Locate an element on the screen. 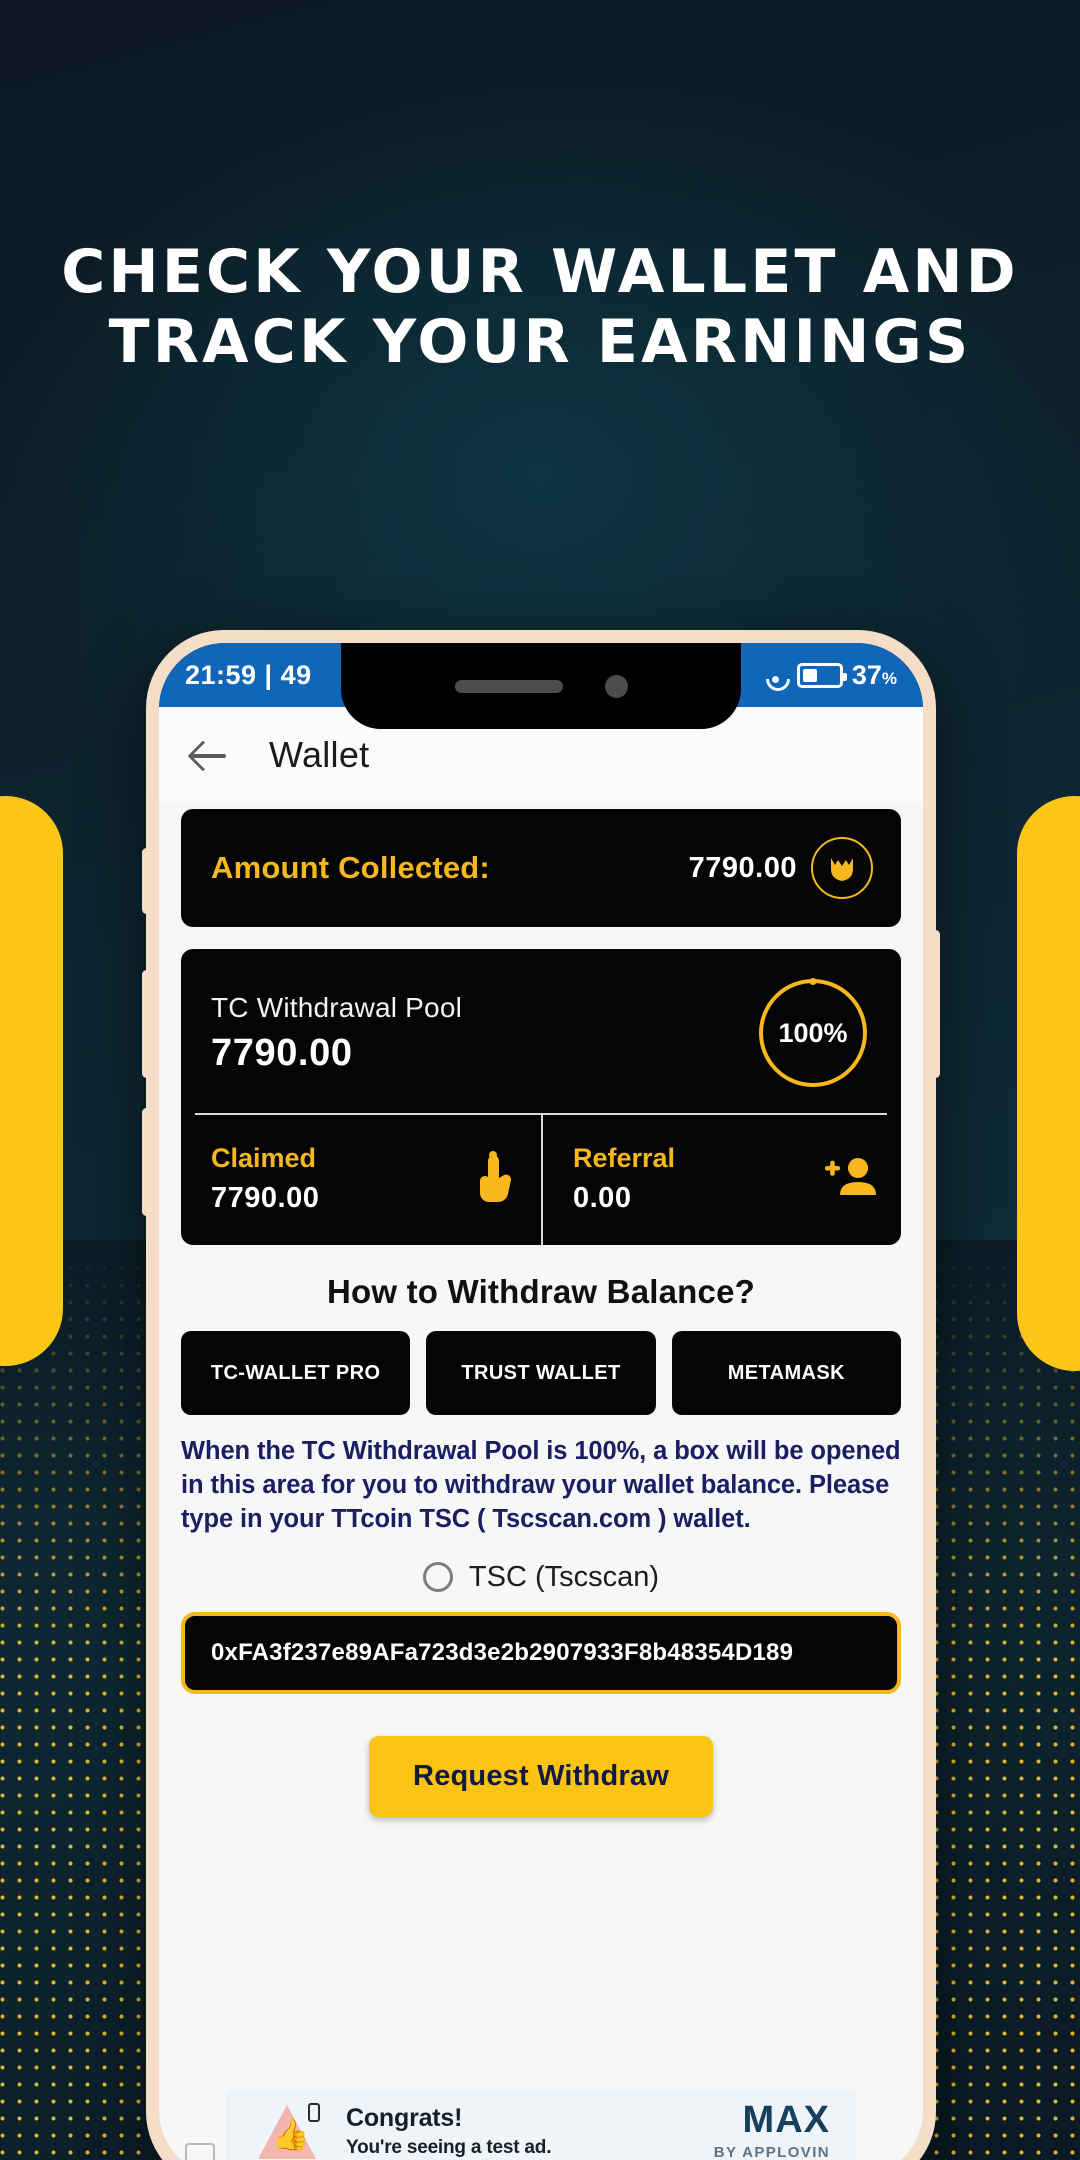  decor-bar-right is located at coordinates (1048, 1083).